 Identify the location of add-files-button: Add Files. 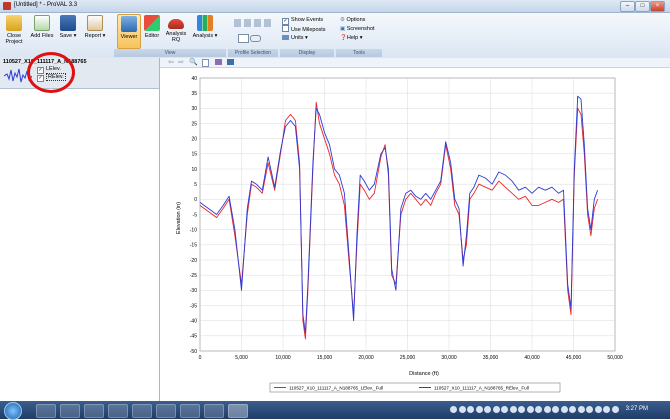
(42, 27).